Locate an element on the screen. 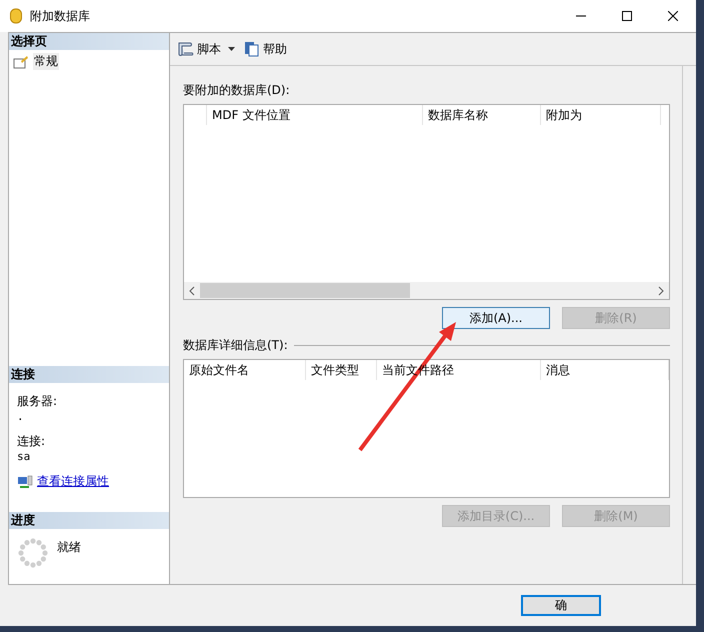 Image resolution: width=704 pixels, height=632 pixels. document-icon is located at coordinates (252, 49).